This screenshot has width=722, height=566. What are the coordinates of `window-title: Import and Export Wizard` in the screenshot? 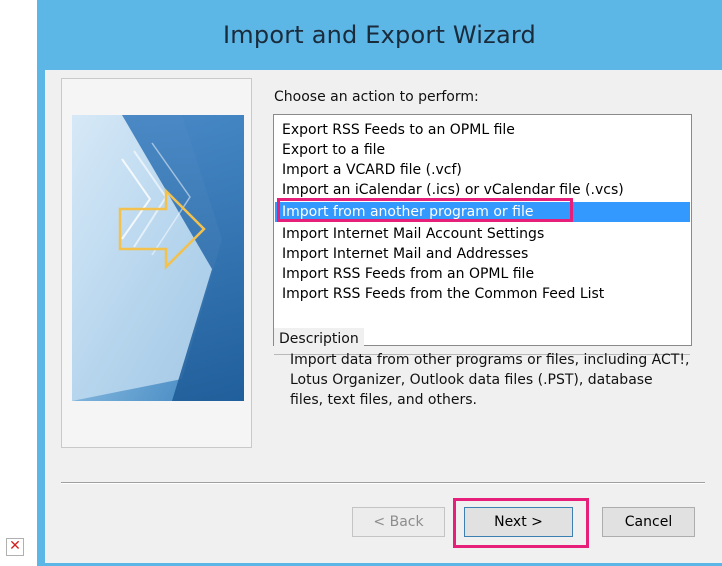 It's located at (379, 35).